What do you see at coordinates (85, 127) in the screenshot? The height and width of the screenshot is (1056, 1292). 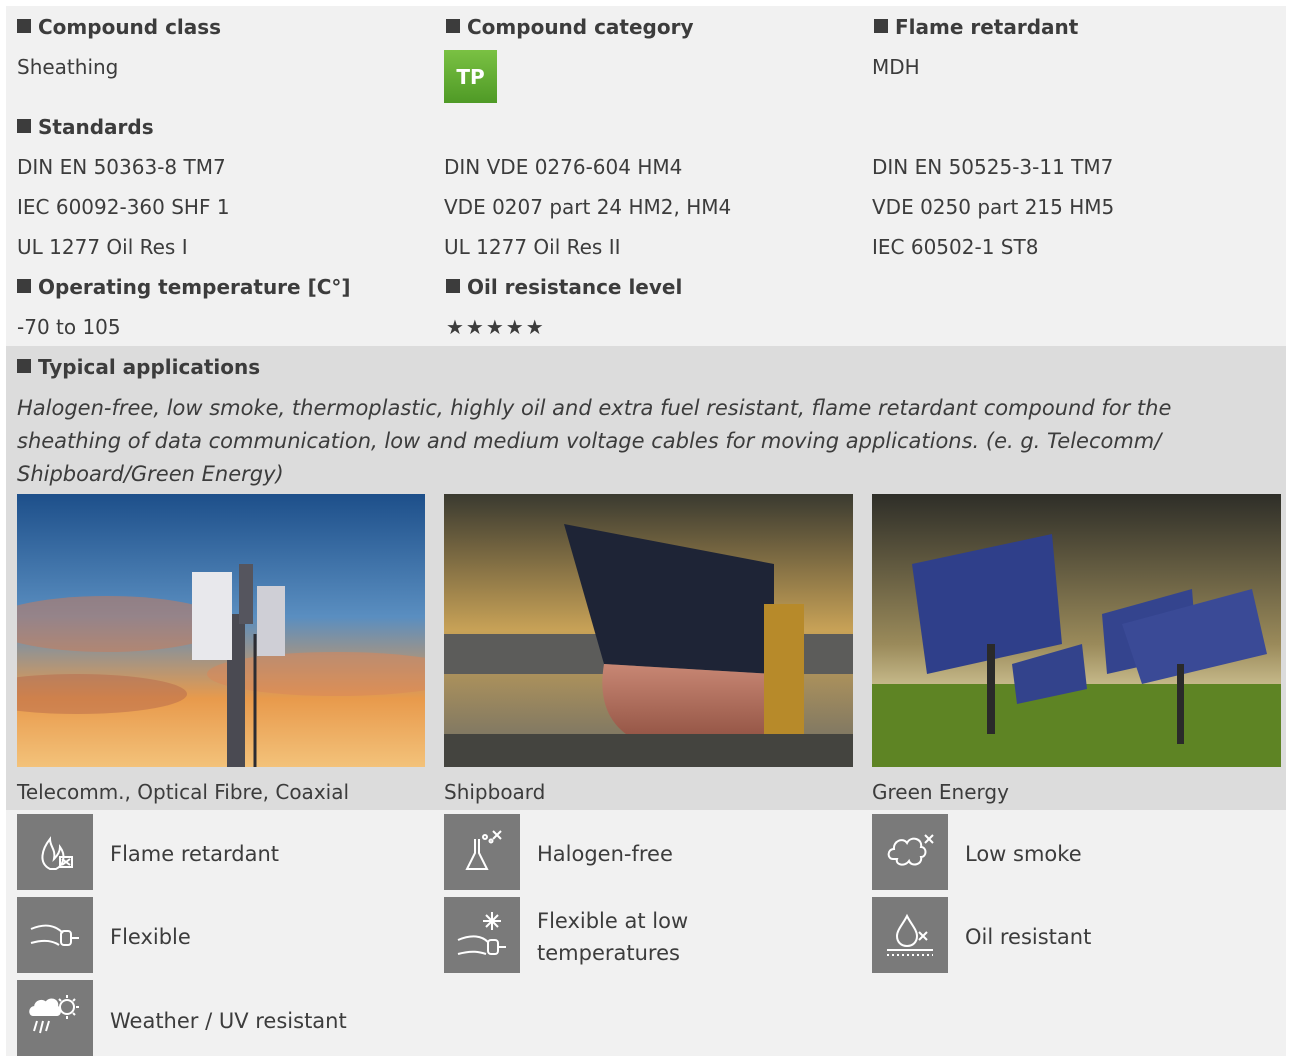 I see `standards-heading: Standards` at bounding box center [85, 127].